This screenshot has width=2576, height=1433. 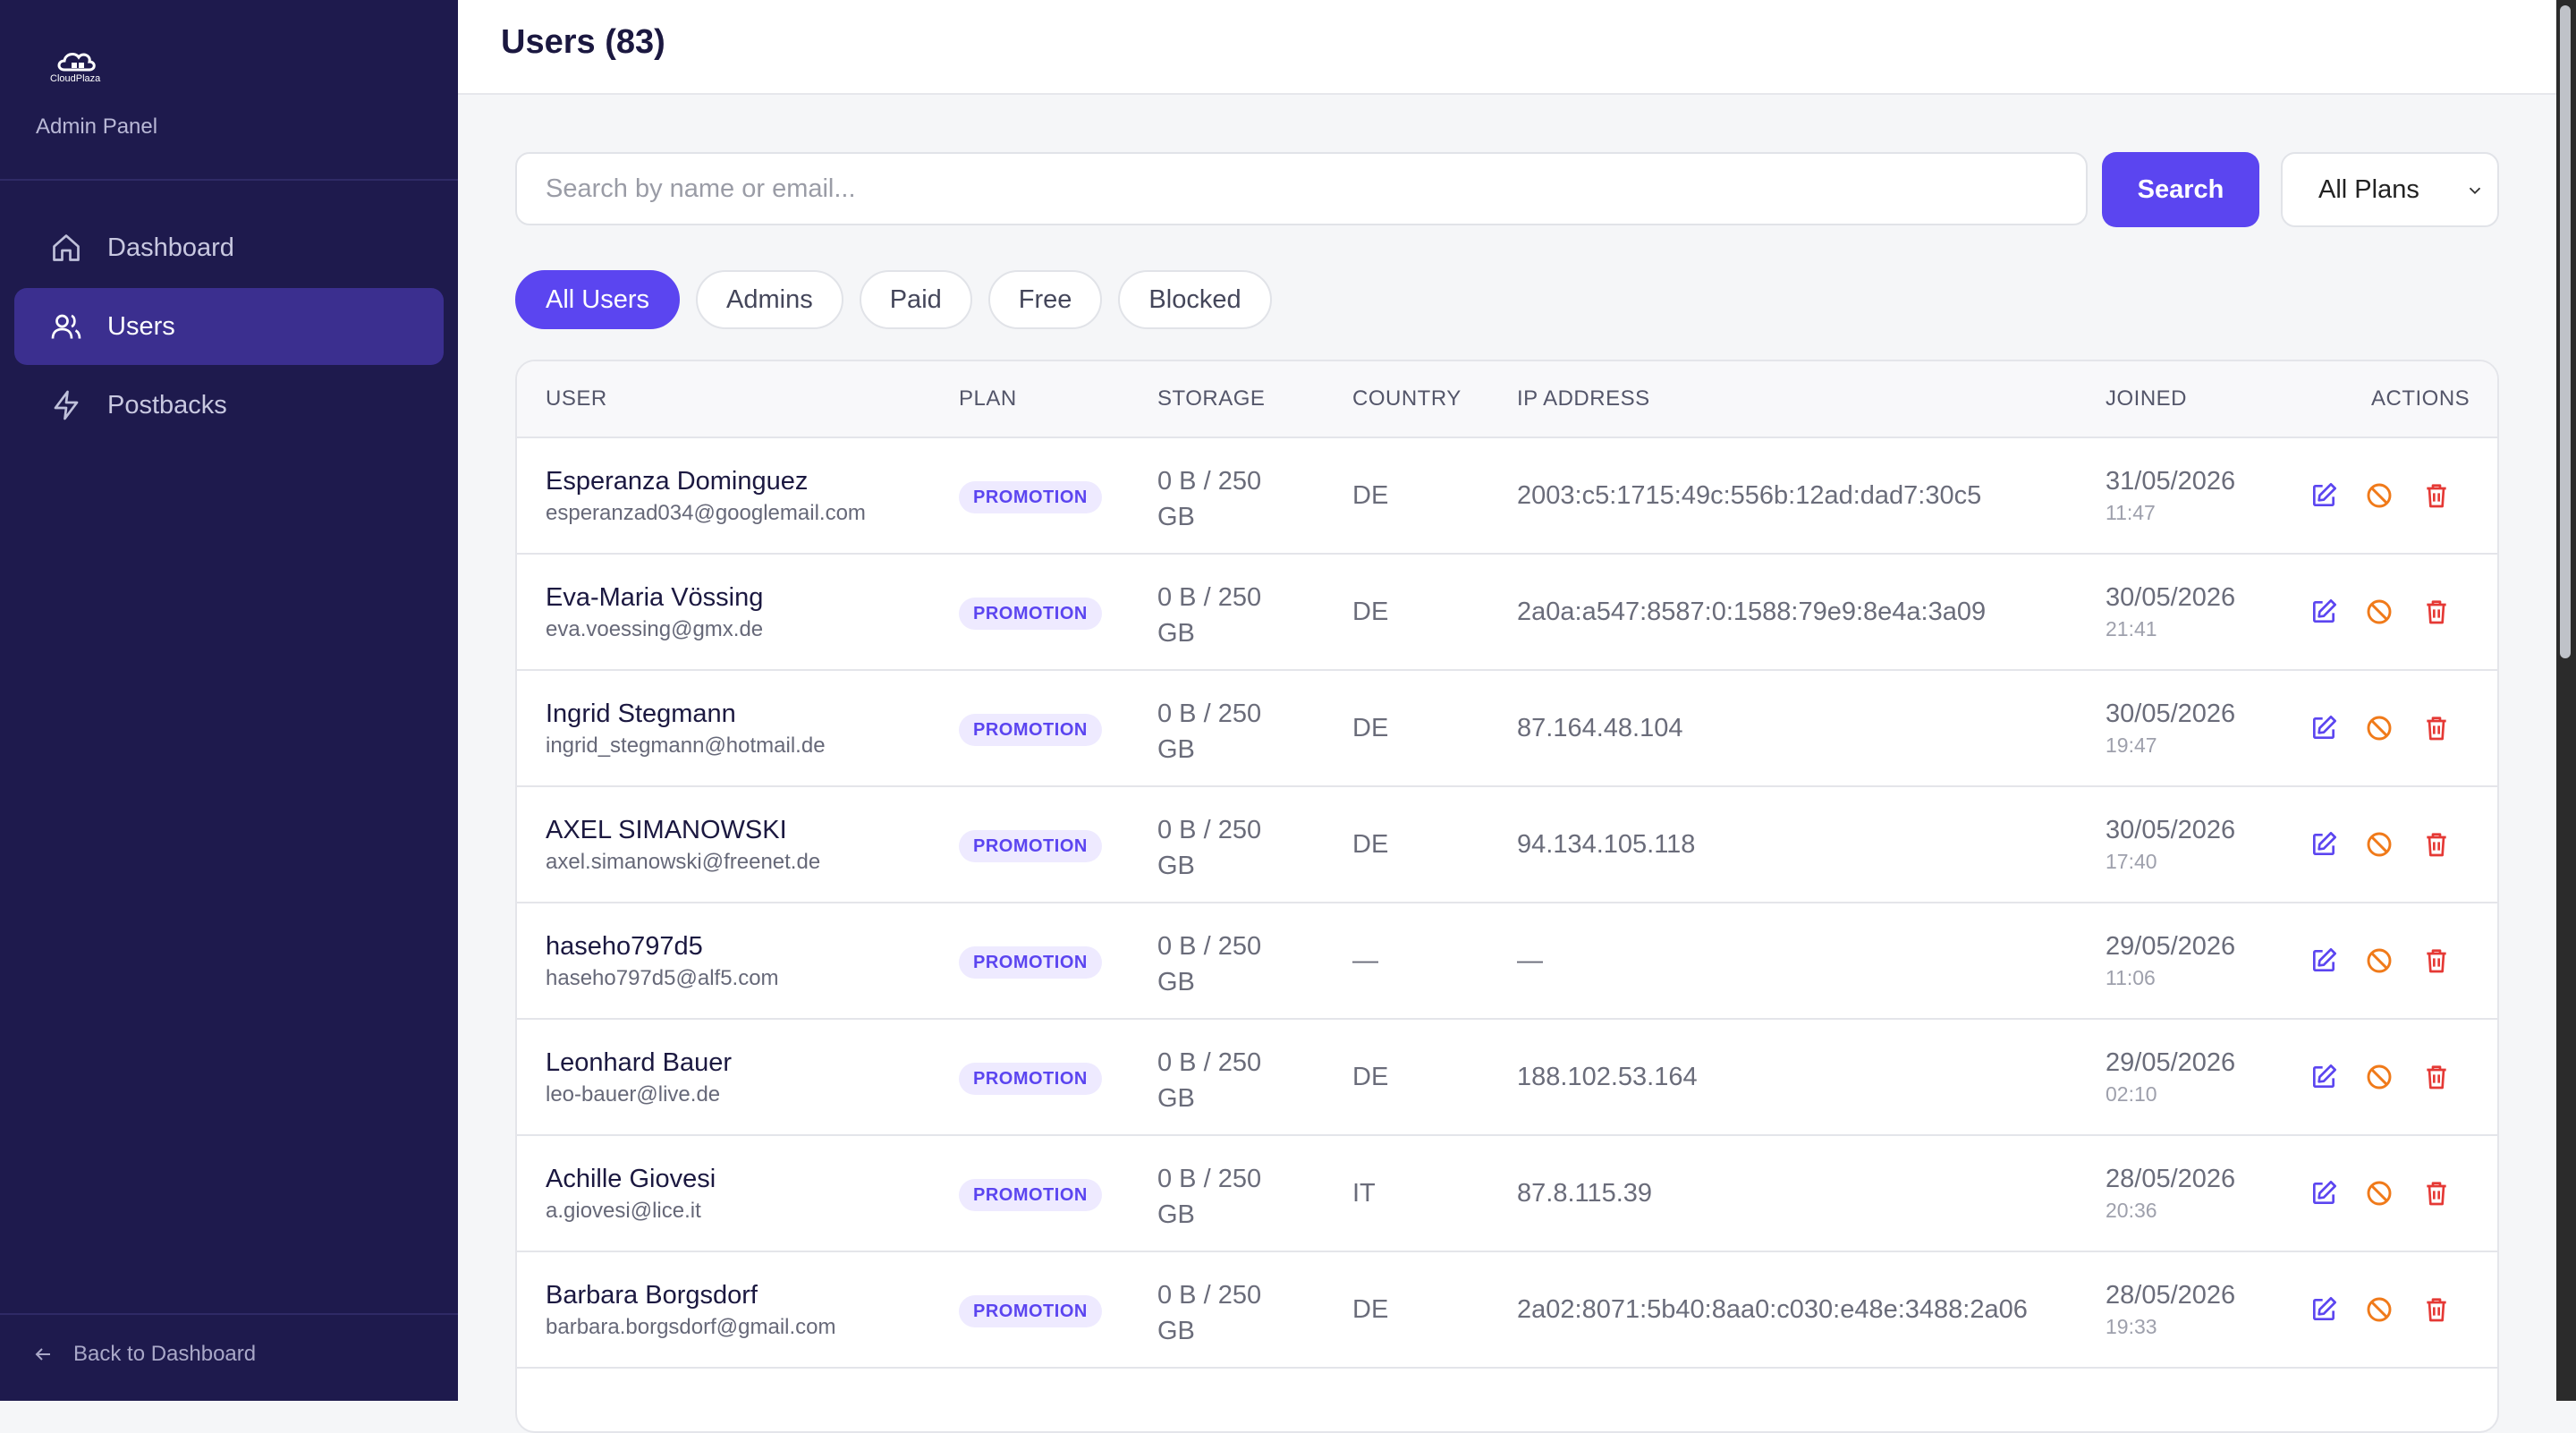 What do you see at coordinates (2565, 331) in the screenshot?
I see `scrollbar-thumb` at bounding box center [2565, 331].